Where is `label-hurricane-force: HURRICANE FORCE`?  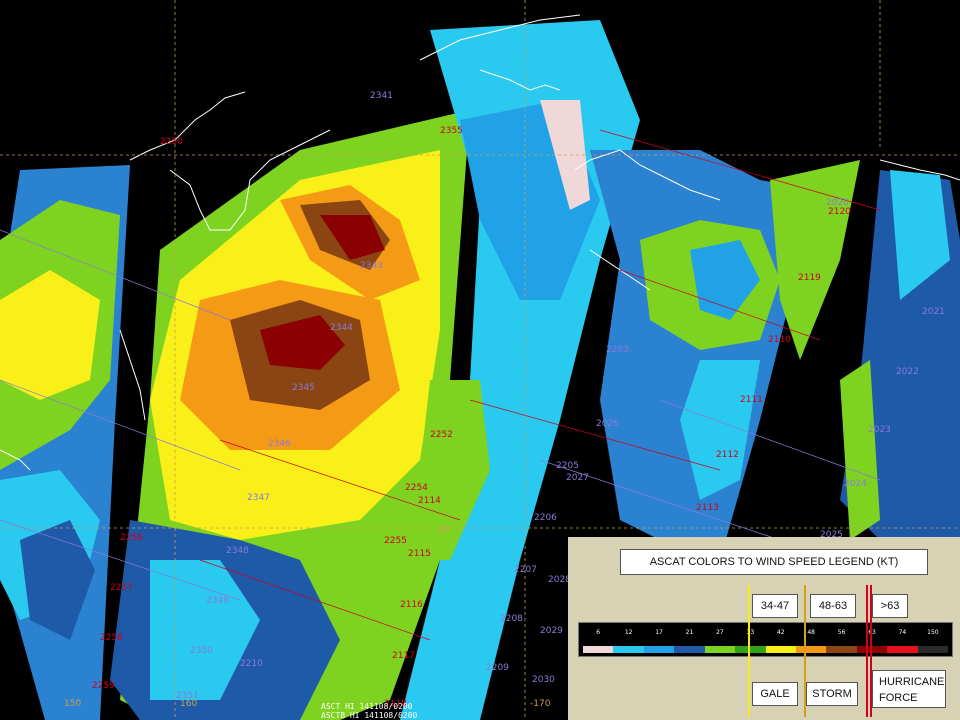
label-hurricane-force: HURRICANE FORCE is located at coordinates (909, 689).